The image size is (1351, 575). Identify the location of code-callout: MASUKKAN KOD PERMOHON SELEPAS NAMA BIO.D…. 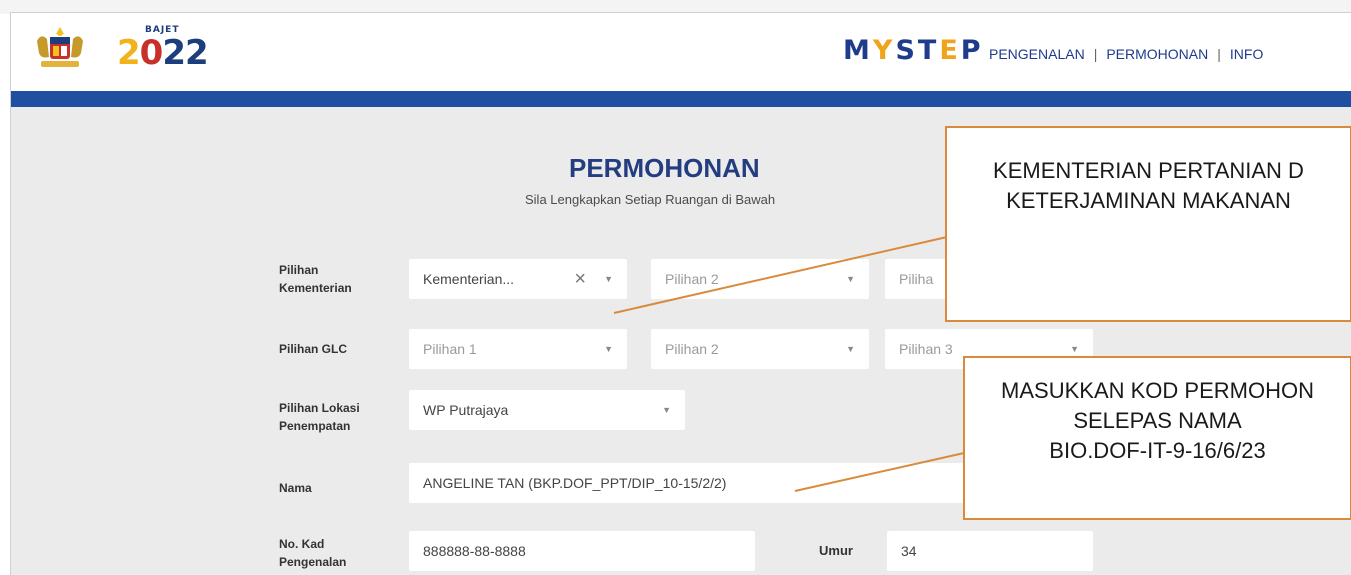
(1157, 438).